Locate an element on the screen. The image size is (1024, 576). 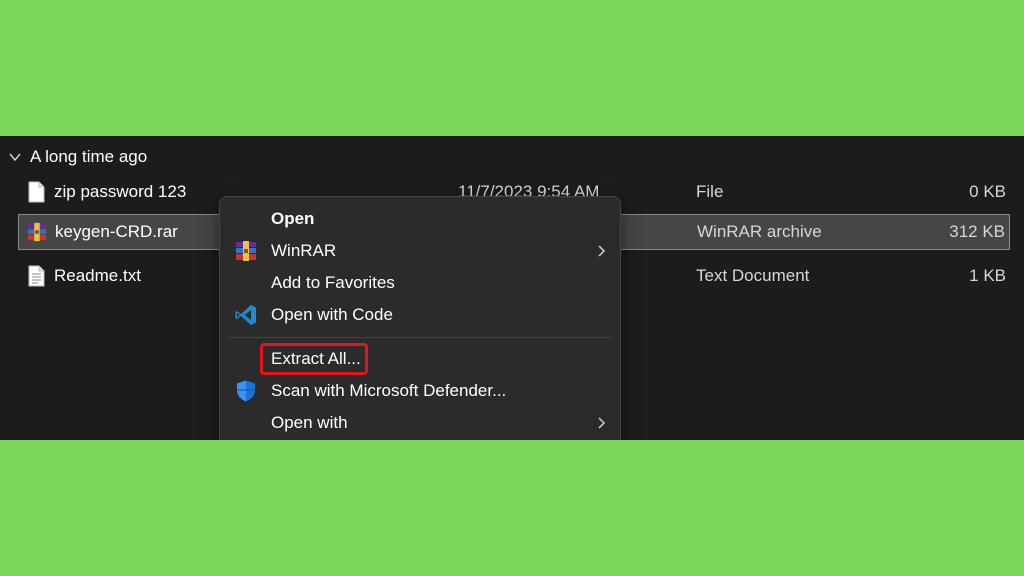
menu-item-add-to-favorites: Add to Favorites is located at coordinates (420, 283).